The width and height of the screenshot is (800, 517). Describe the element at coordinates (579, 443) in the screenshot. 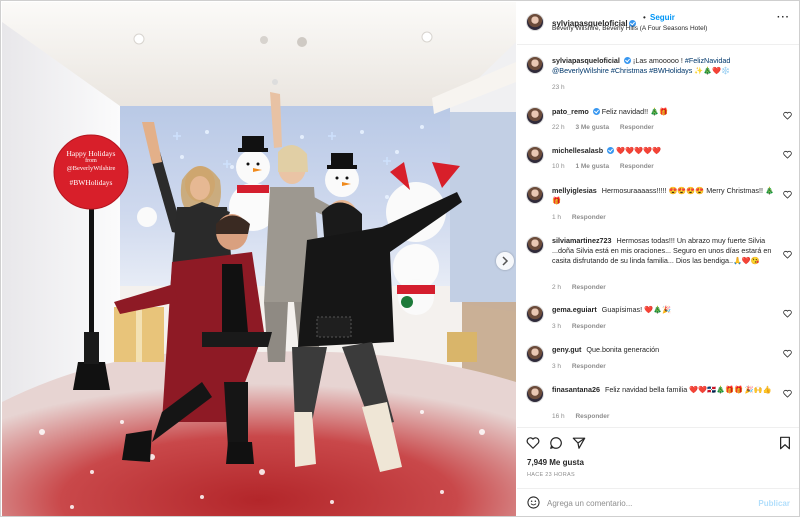

I see `share-icon` at that location.